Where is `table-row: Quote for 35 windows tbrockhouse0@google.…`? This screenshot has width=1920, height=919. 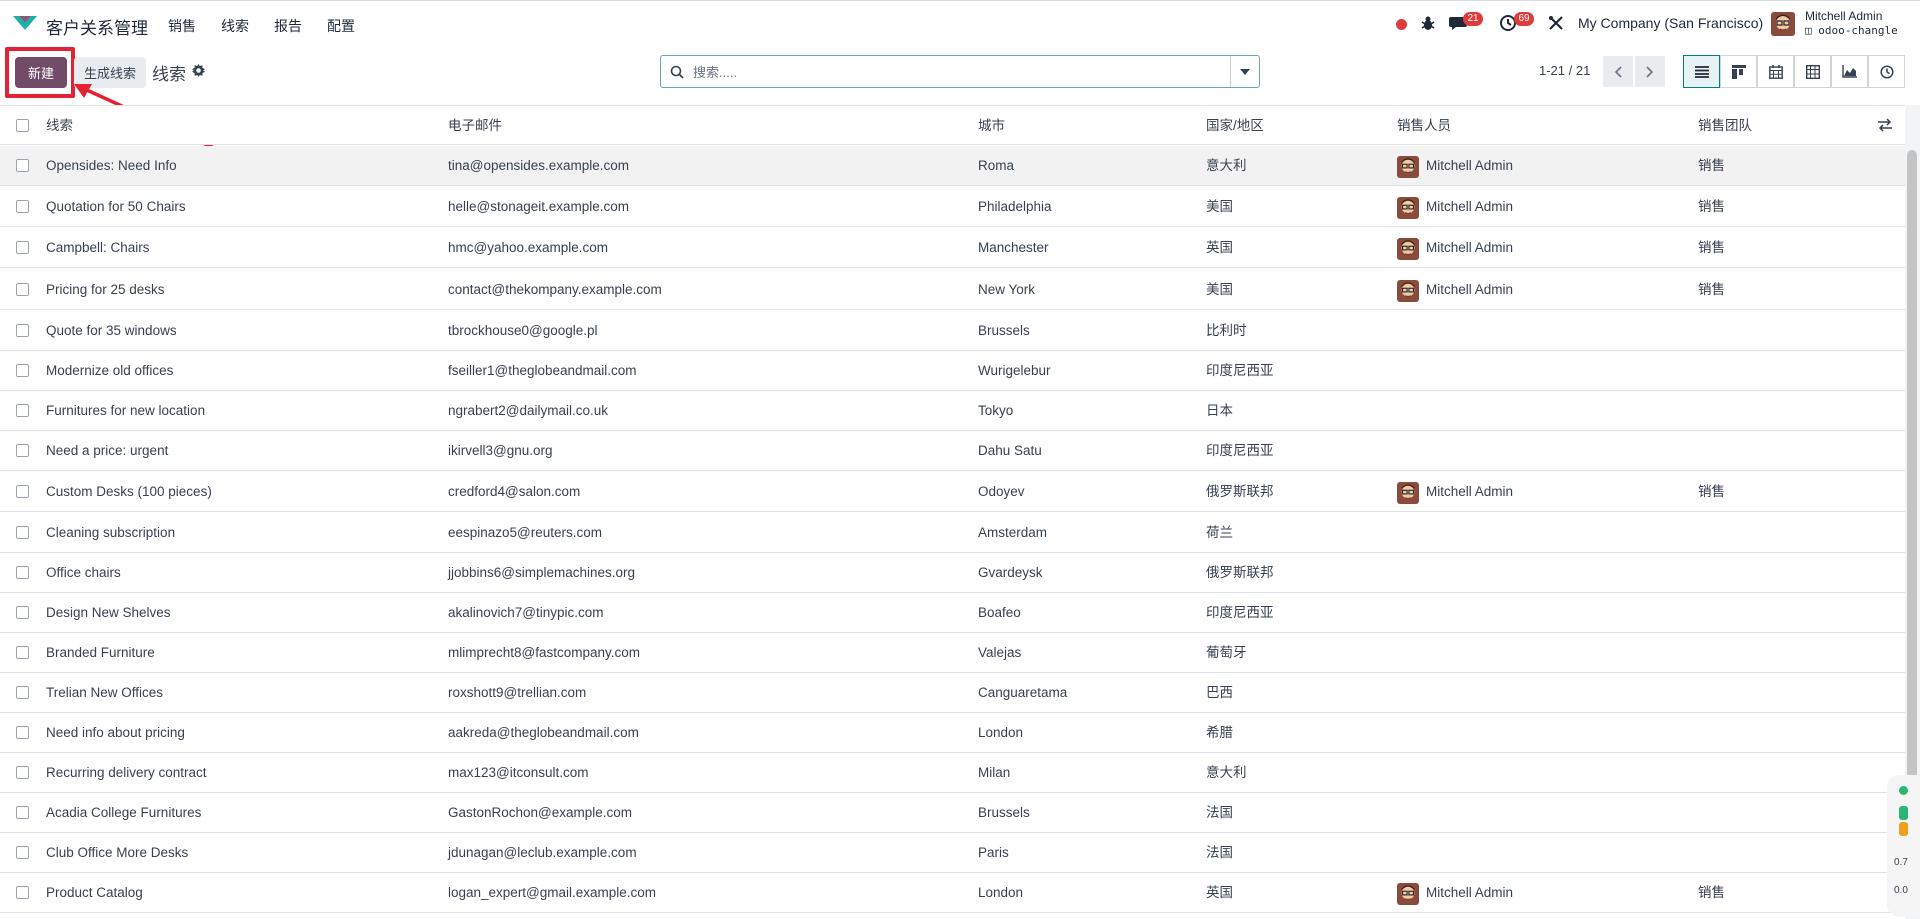
table-row: Quote for 35 windows tbrockhouse0@google.… is located at coordinates (952, 331).